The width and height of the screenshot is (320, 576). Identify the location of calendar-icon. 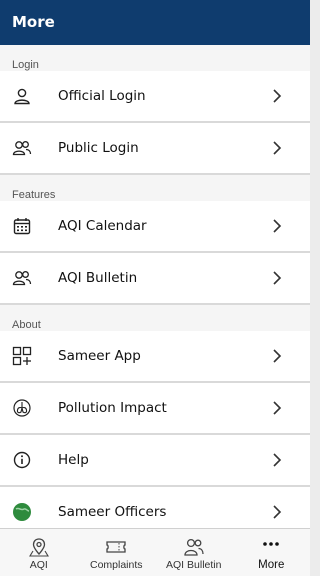
(22, 226).